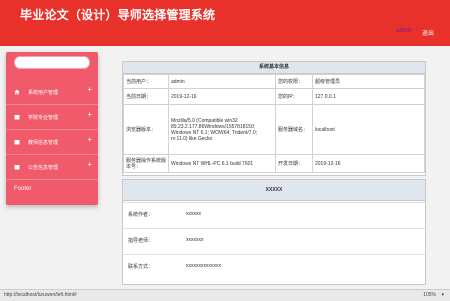  I want to click on info-key: 联系方式：, so click(141, 267).